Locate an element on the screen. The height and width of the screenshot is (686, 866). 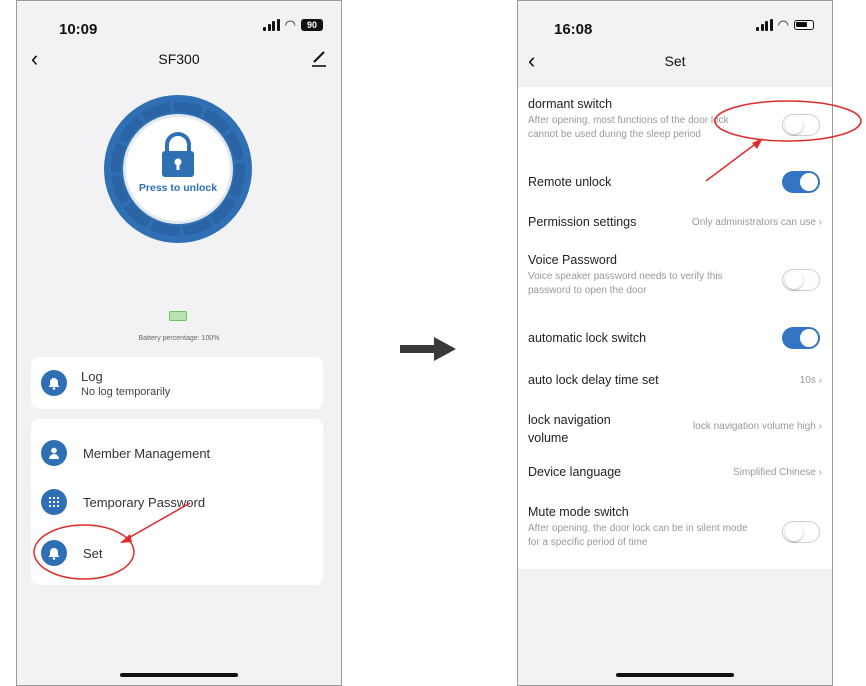
voice-password-toggle is located at coordinates (801, 280).